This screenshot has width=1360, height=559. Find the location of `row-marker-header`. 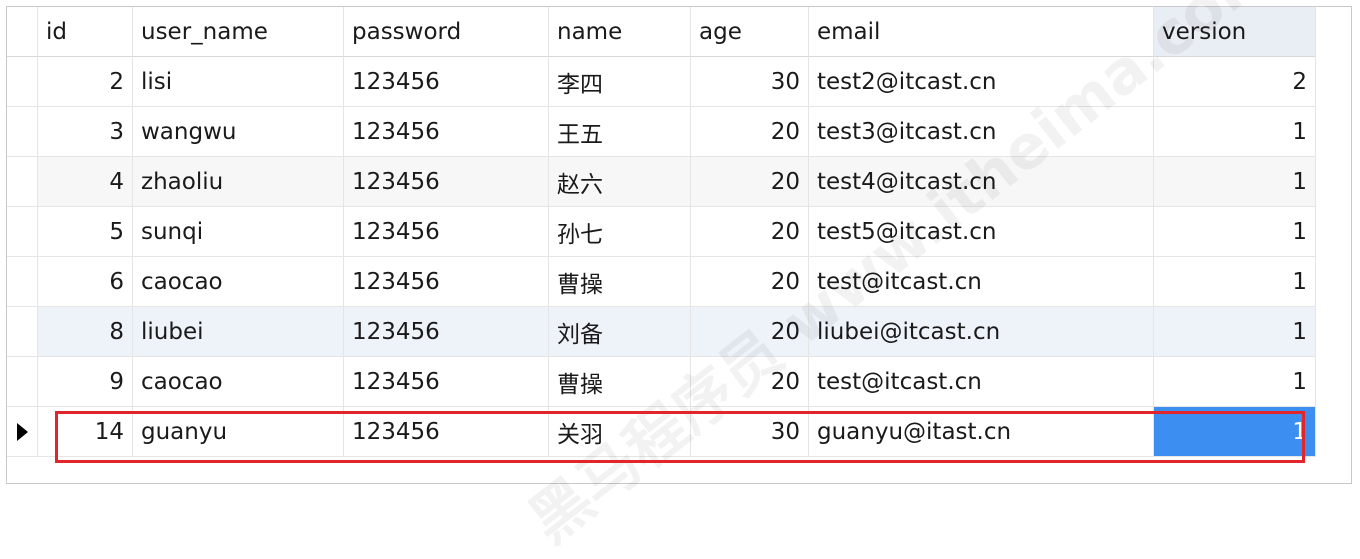

row-marker-header is located at coordinates (22, 32).